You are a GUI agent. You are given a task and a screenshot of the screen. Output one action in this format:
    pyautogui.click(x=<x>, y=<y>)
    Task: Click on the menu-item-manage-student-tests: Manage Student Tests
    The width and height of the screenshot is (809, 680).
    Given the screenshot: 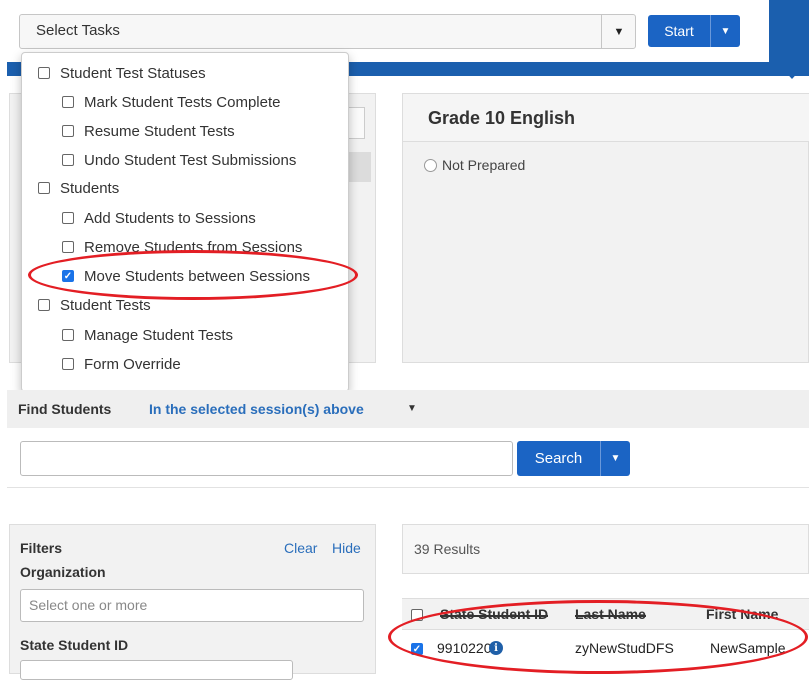 What is the action you would take?
    pyautogui.click(x=147, y=335)
    